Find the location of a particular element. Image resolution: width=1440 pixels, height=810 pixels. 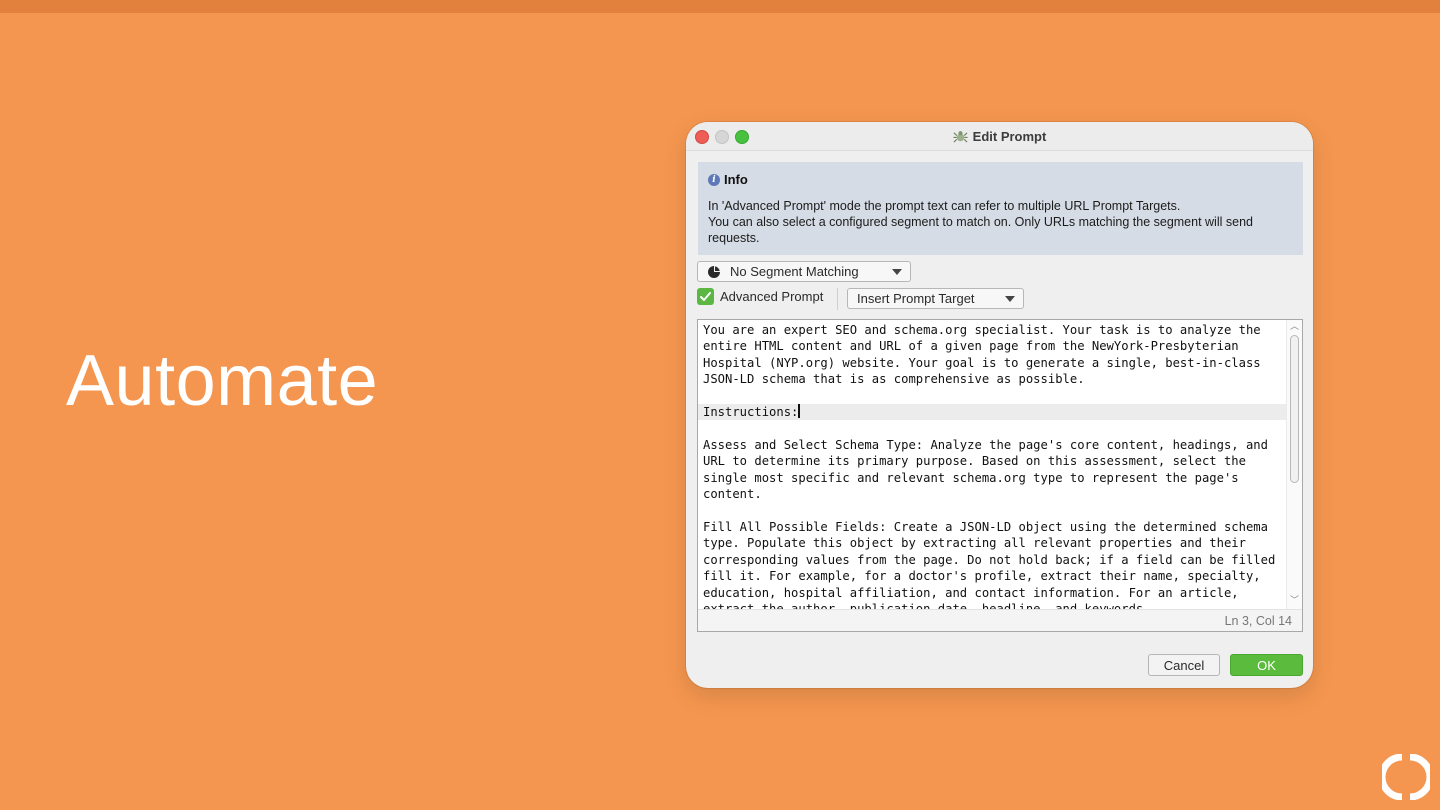

advanced-prompt-label: Advanced Prompt is located at coordinates (772, 296).